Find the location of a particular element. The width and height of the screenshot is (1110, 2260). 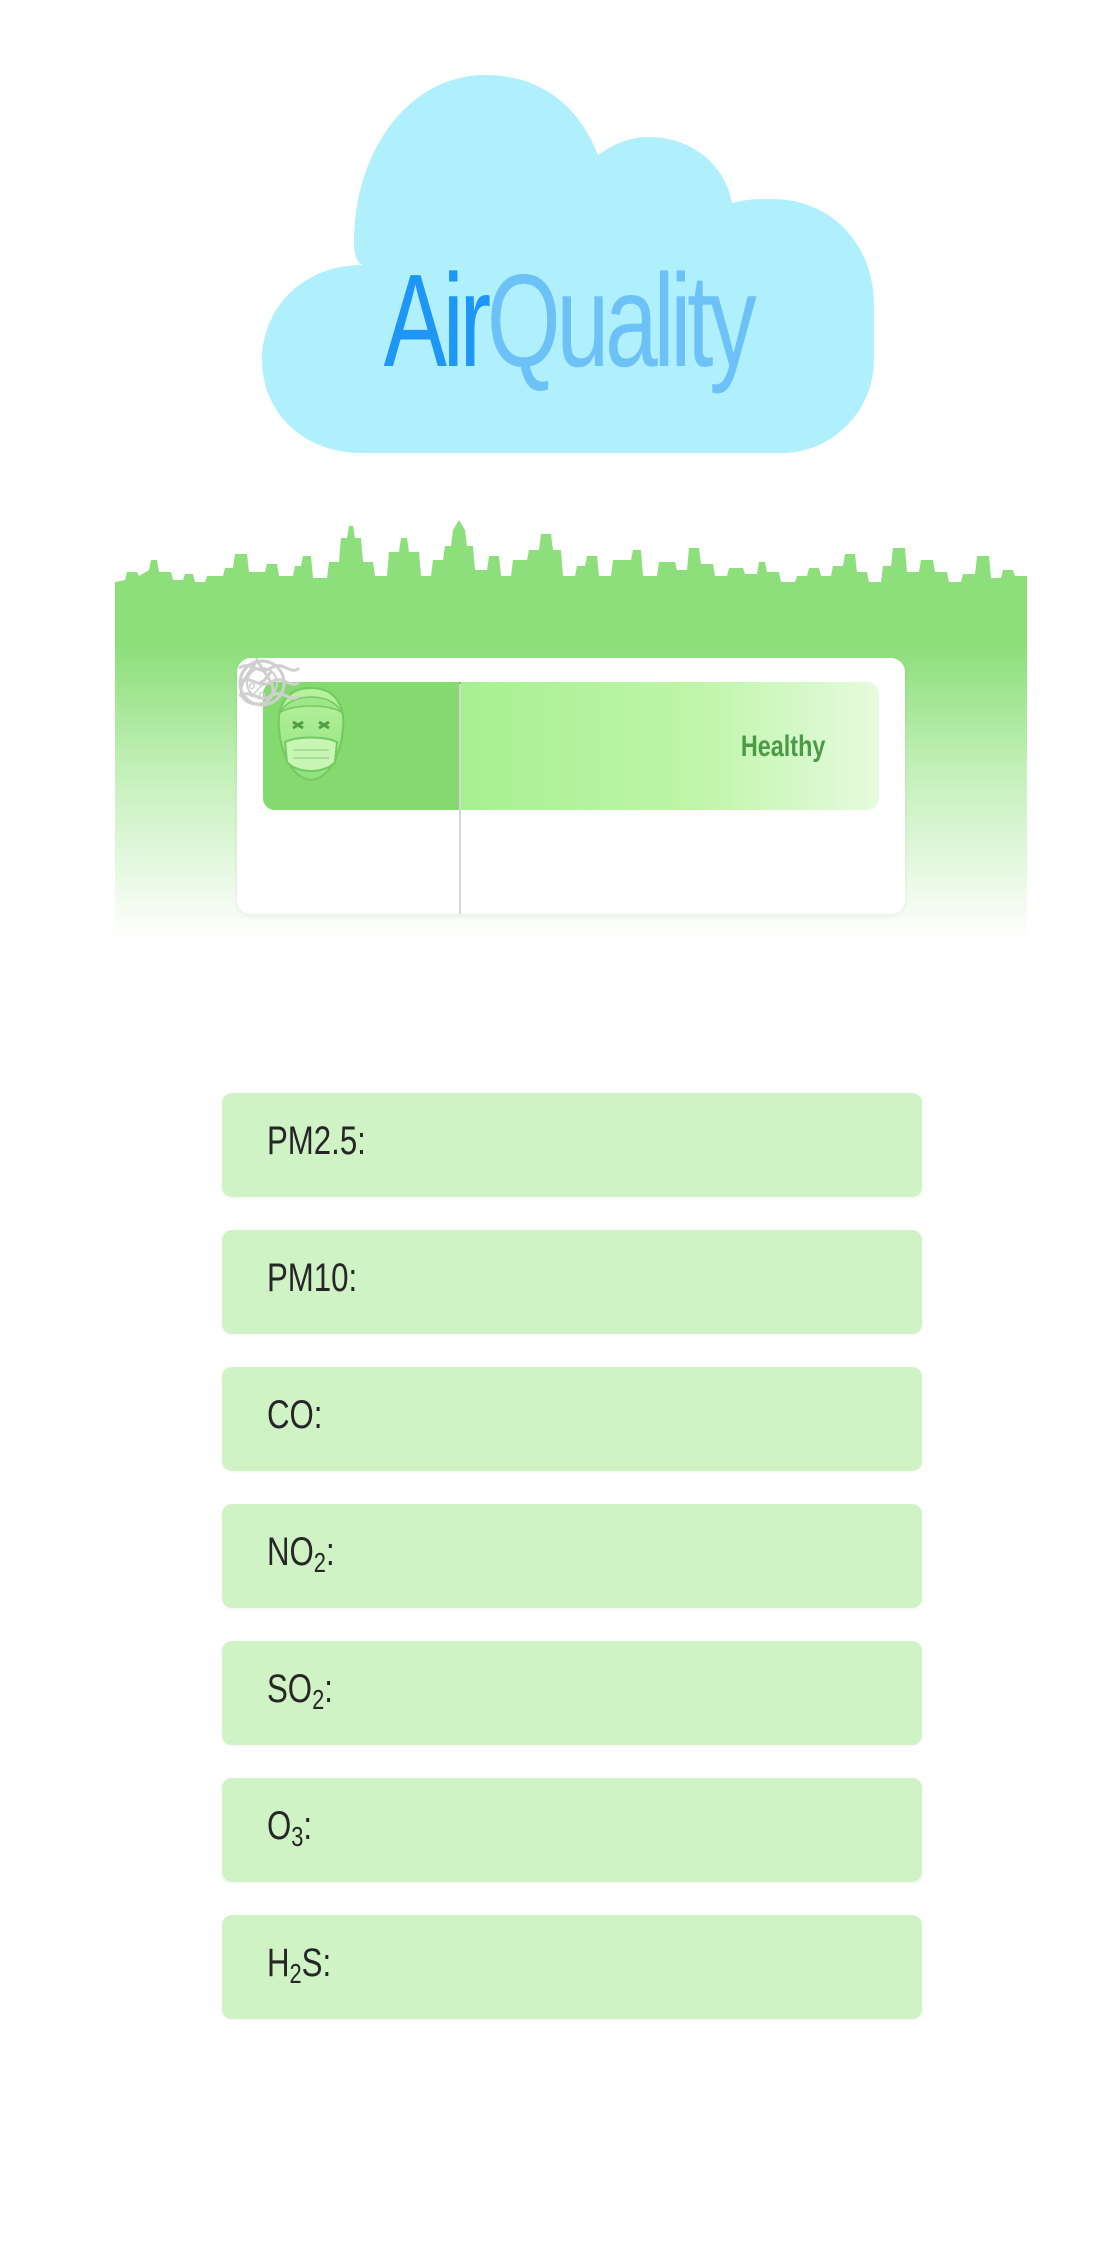

pollutant-row-co: CO: is located at coordinates (572, 1419).